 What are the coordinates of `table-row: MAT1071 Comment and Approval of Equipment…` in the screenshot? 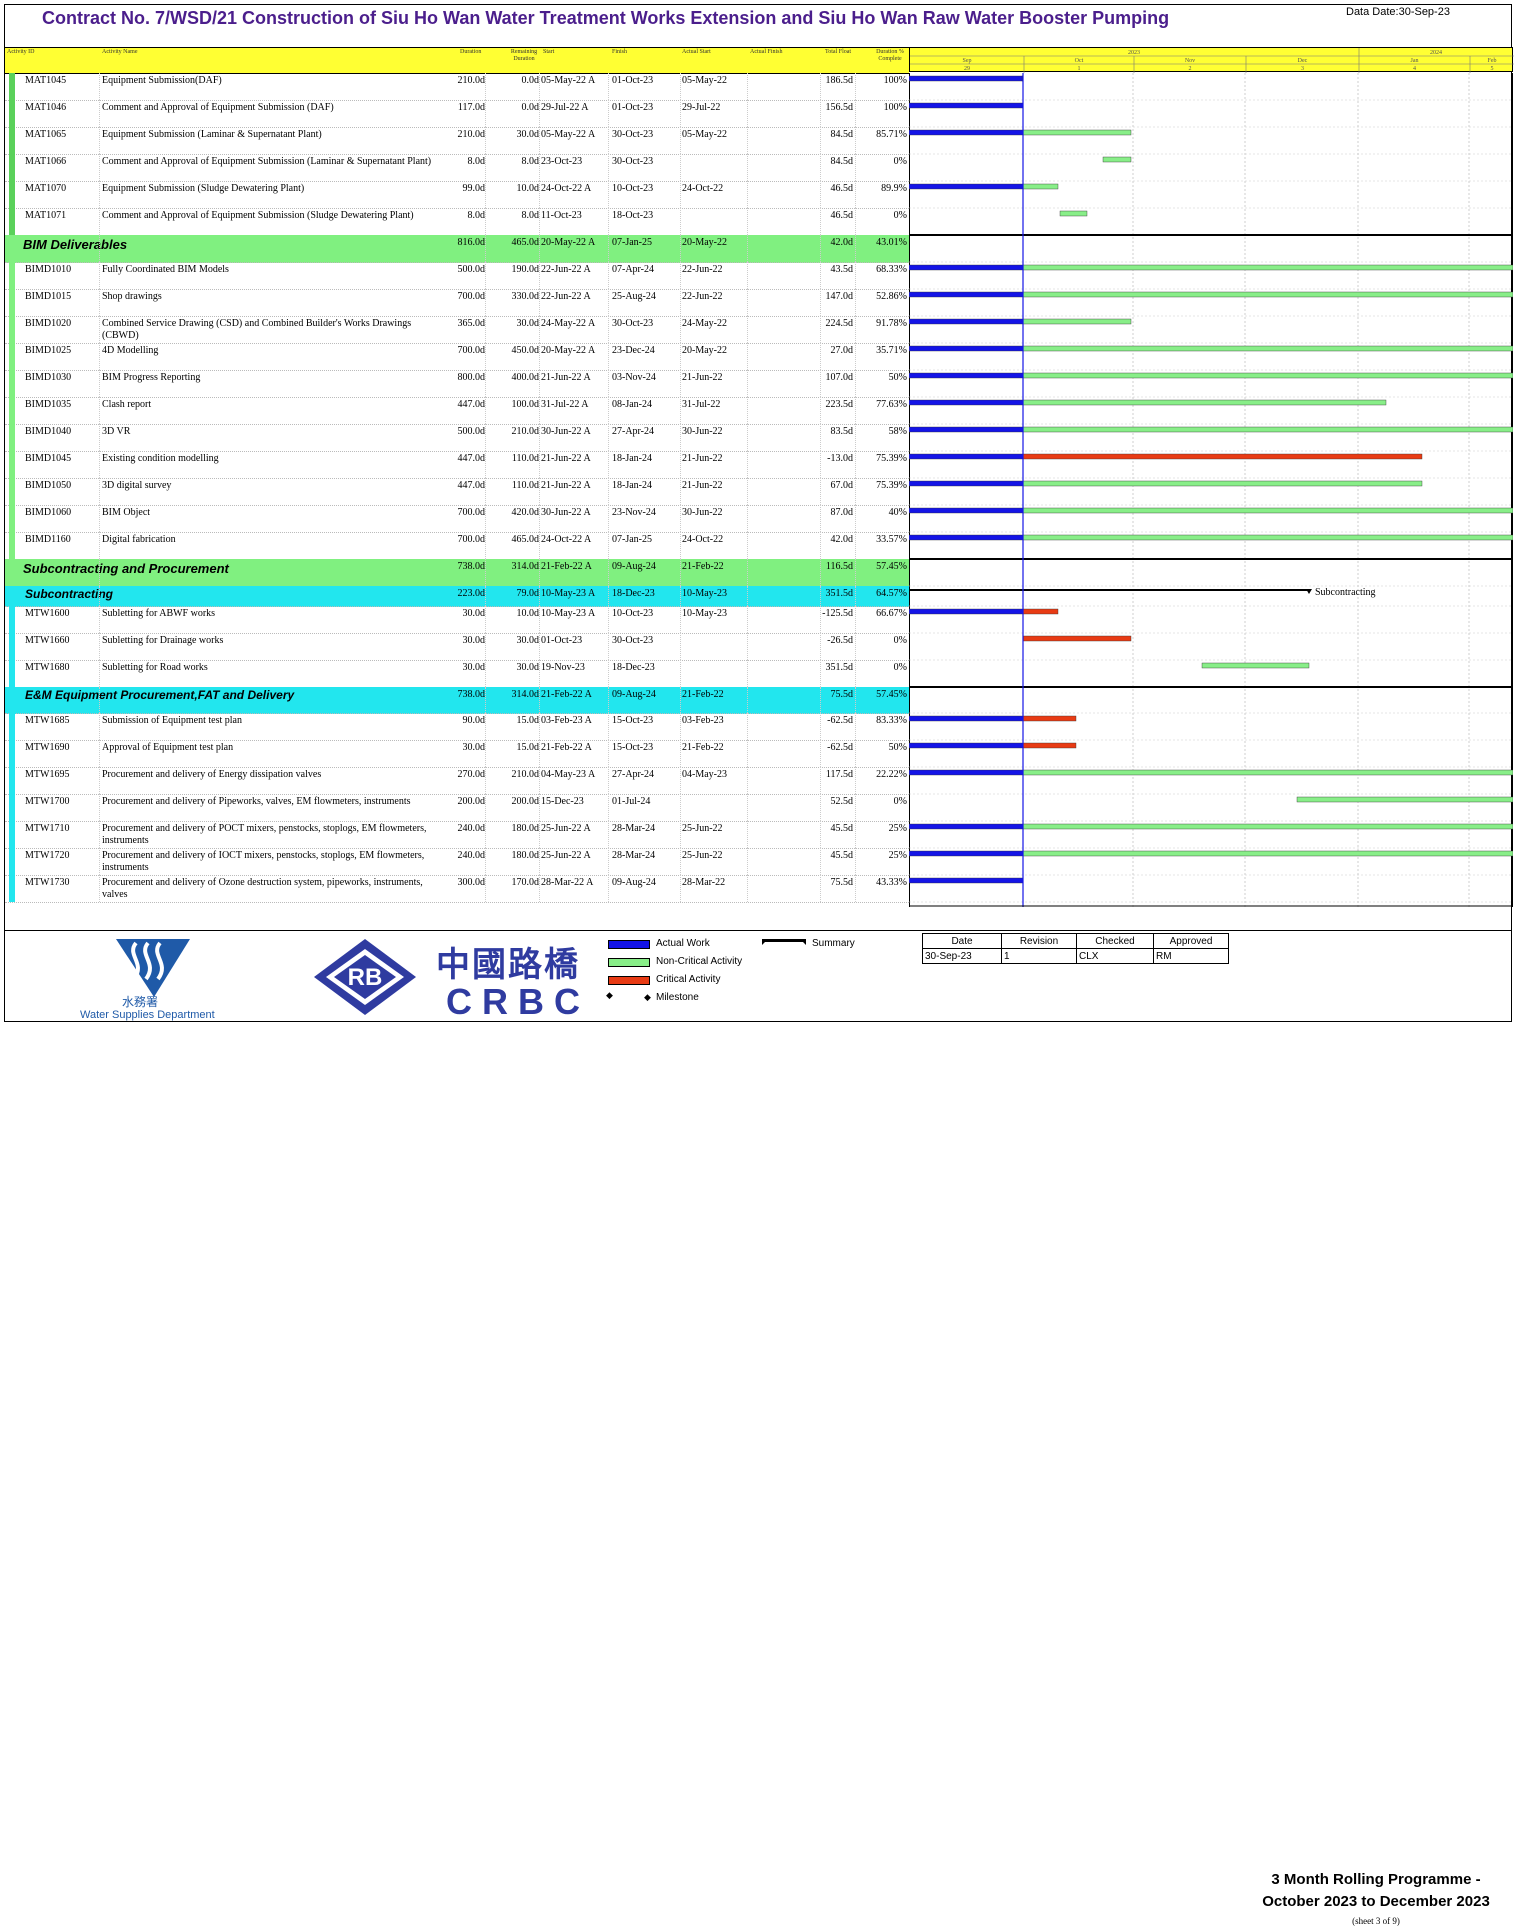 It's located at (457, 222).